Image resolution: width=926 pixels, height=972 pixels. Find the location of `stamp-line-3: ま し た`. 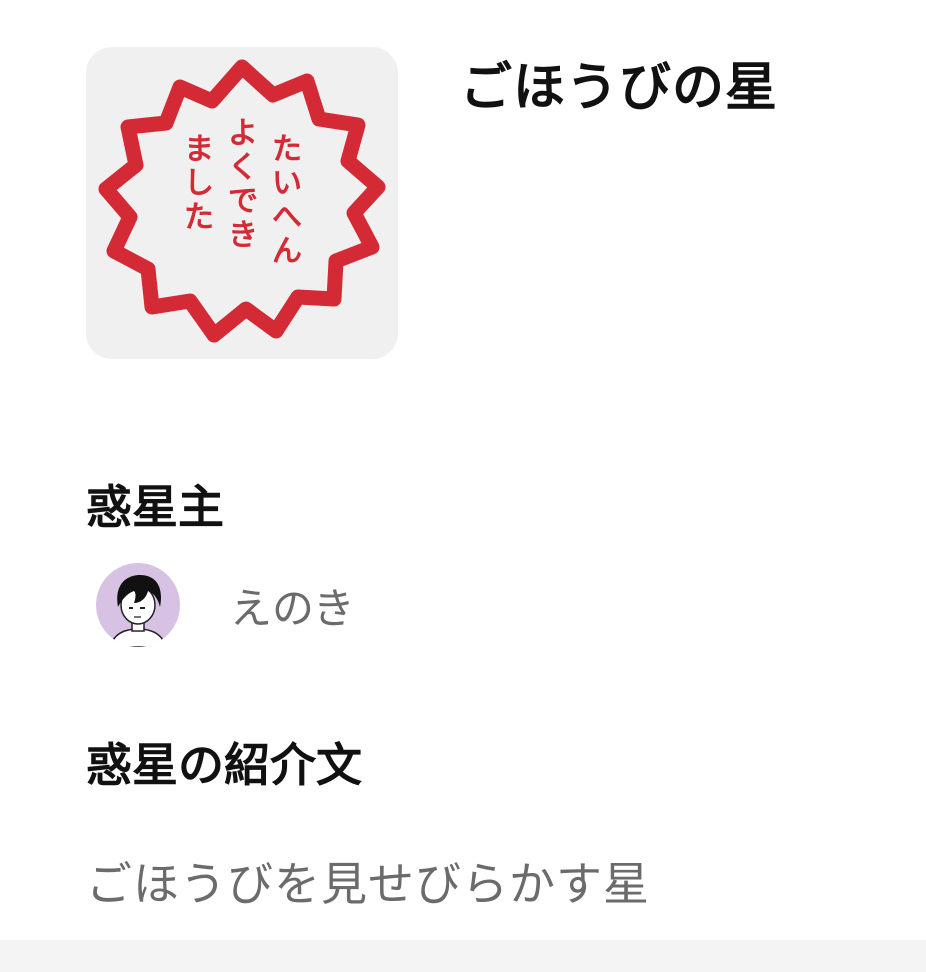

stamp-line-3: ま し た is located at coordinates (204, 183).